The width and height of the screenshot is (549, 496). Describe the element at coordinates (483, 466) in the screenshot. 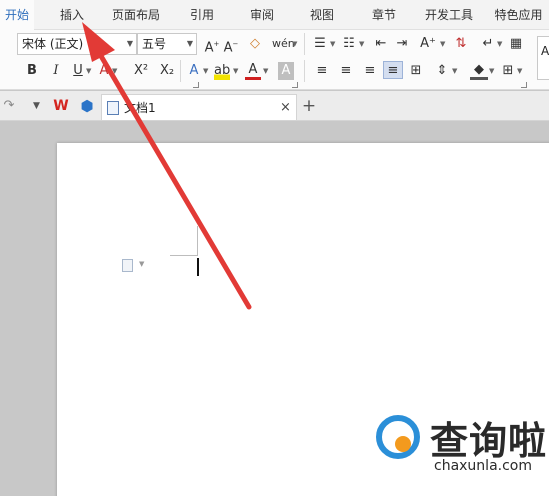

I see `watermark-url: chaxunla.com` at that location.